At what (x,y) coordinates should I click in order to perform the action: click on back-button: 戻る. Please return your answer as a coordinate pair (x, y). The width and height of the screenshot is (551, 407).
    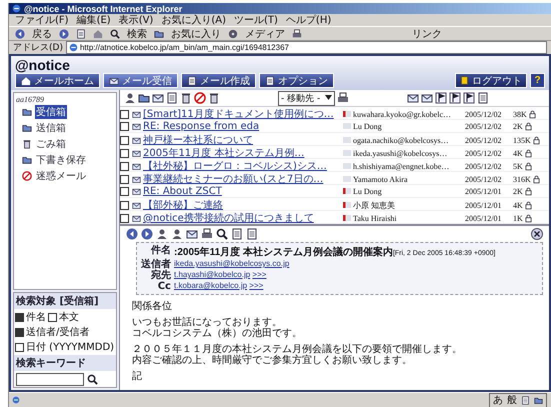
    Looking at the image, I should click on (42, 33).